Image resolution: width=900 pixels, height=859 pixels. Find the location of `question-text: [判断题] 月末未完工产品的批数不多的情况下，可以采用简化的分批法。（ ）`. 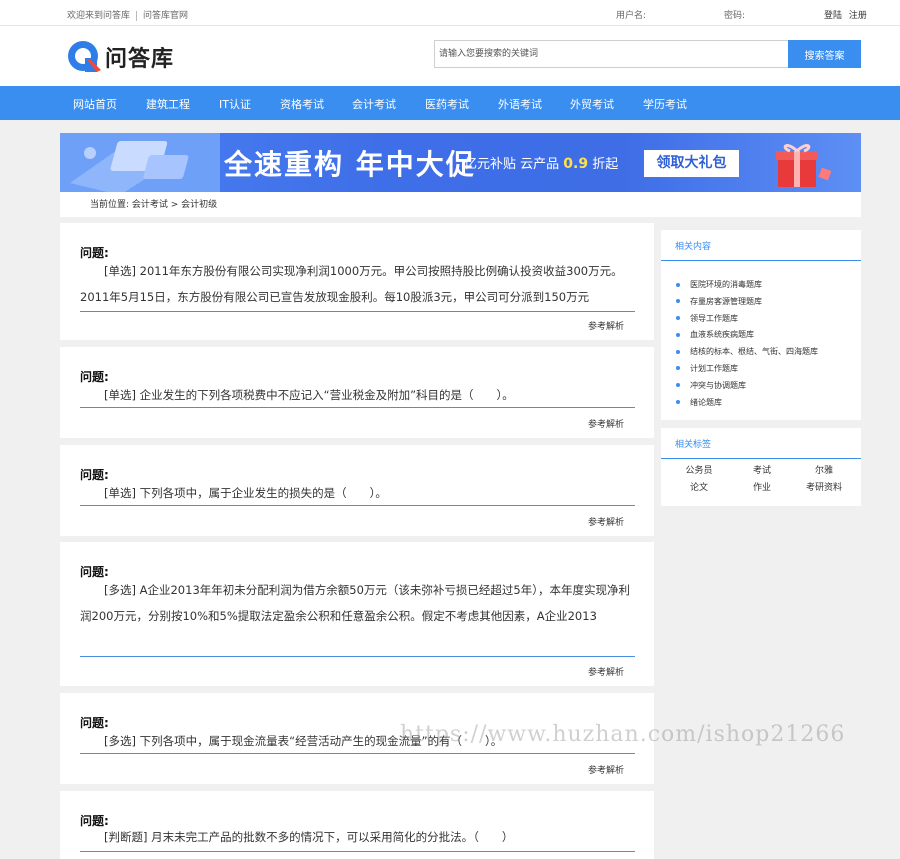

question-text: [判断题] 月末未完工产品的批数不多的情况下，可以采用简化的分批法。（ ） is located at coordinates (357, 837).